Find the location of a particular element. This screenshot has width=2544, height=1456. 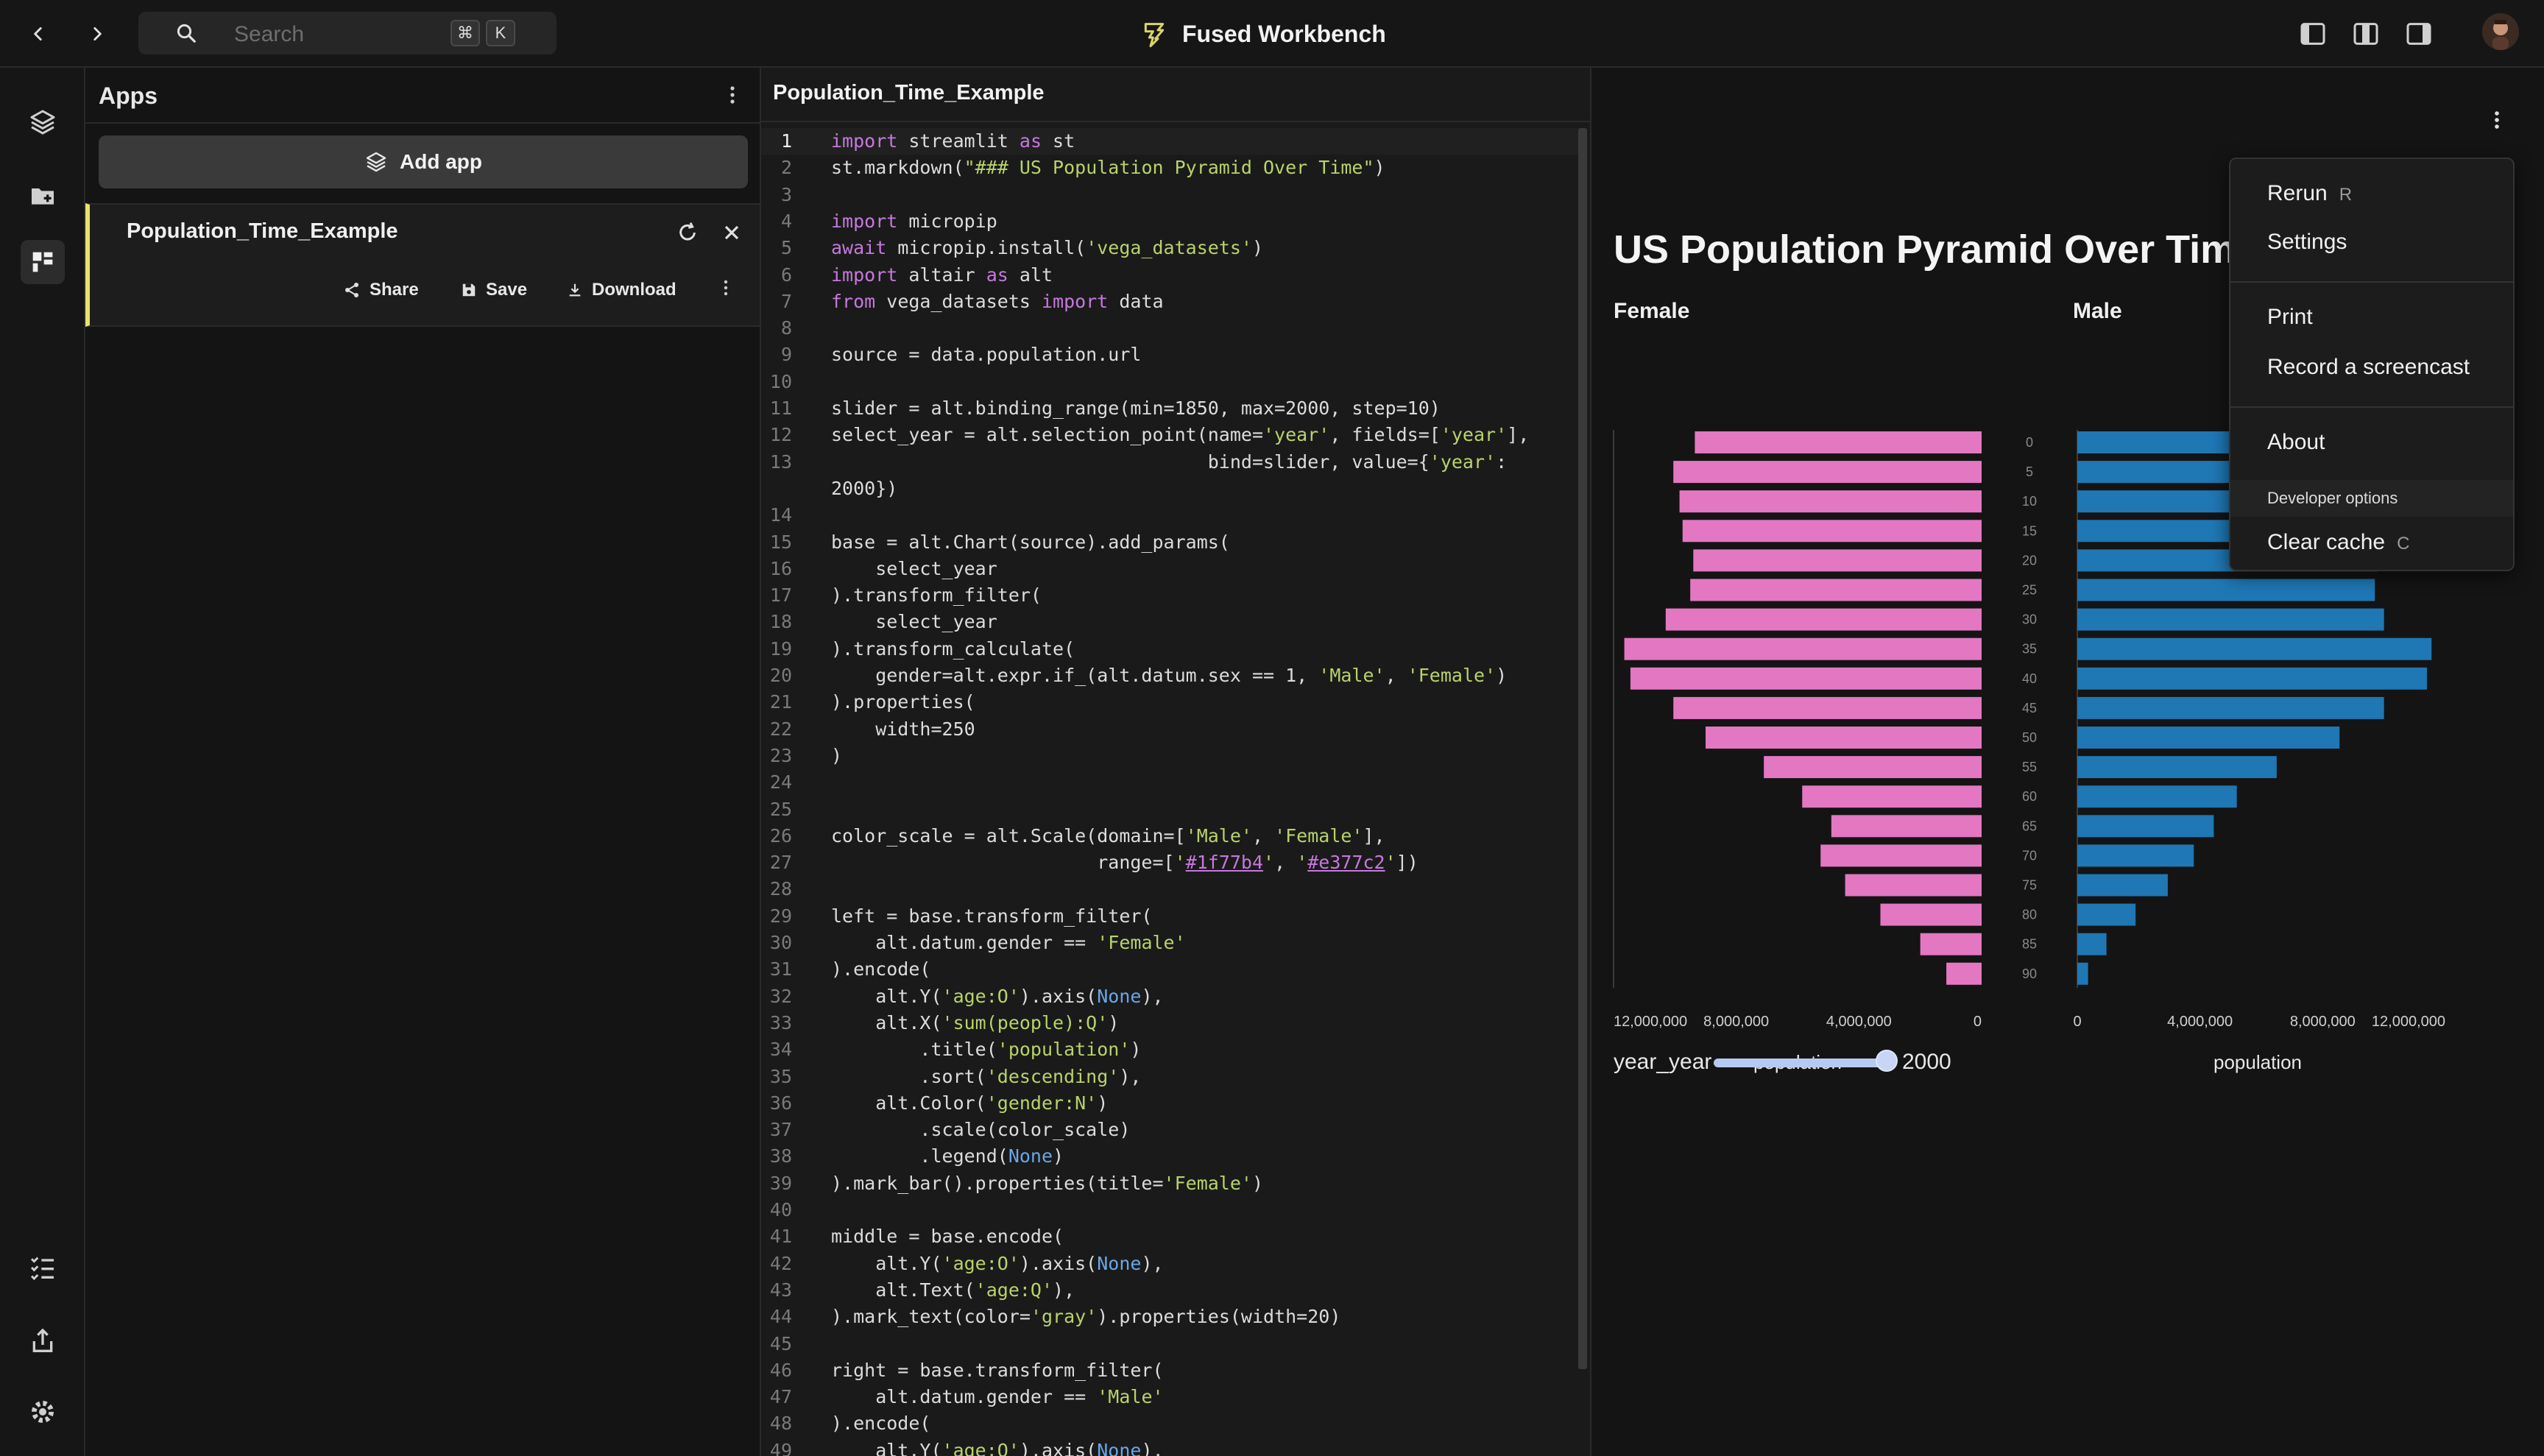

save-button: Save is located at coordinates (494, 290).